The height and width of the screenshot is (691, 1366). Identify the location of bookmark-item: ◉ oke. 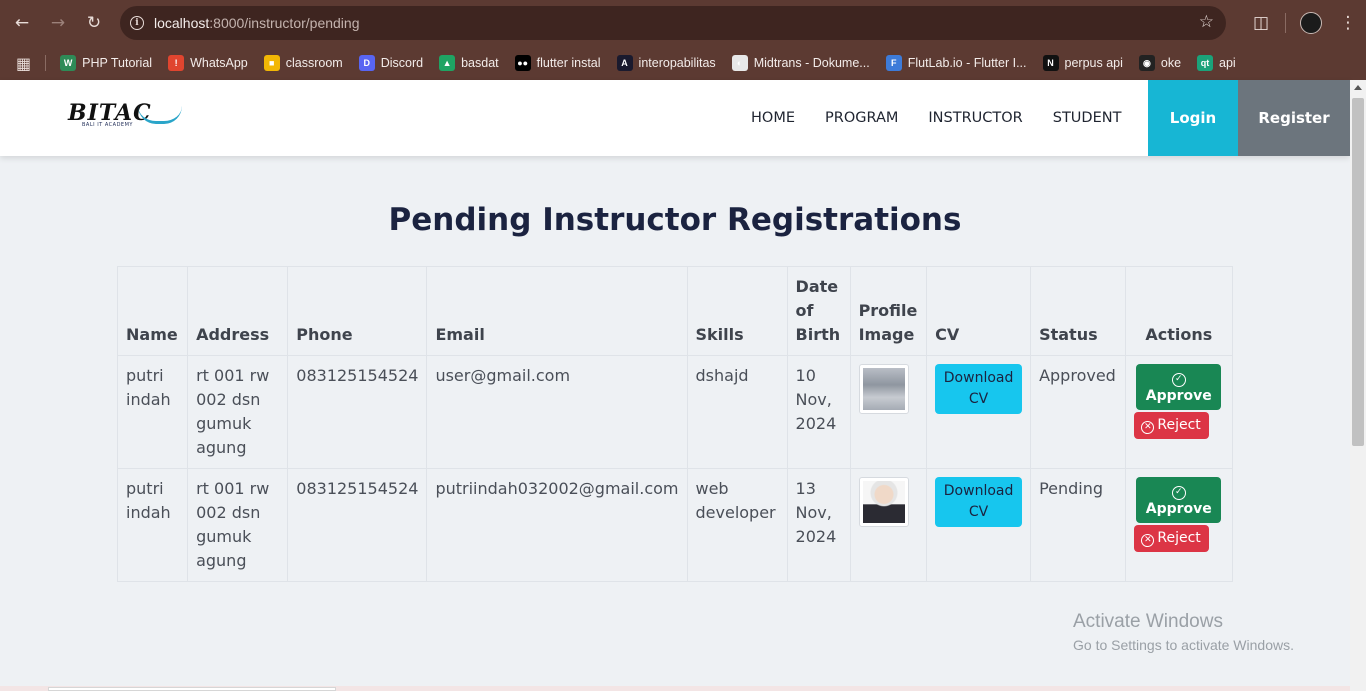
(1159, 63).